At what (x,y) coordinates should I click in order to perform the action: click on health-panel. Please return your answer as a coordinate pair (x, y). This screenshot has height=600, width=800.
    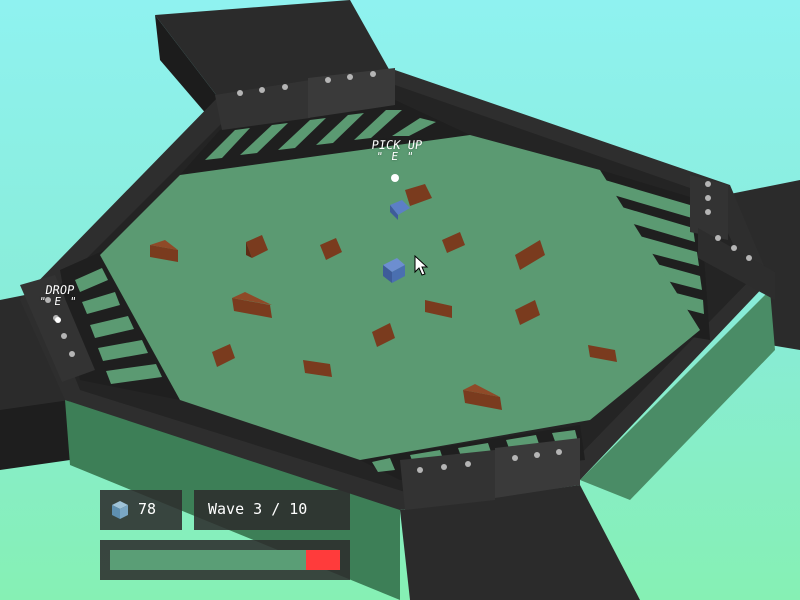
    Looking at the image, I should click on (225, 560).